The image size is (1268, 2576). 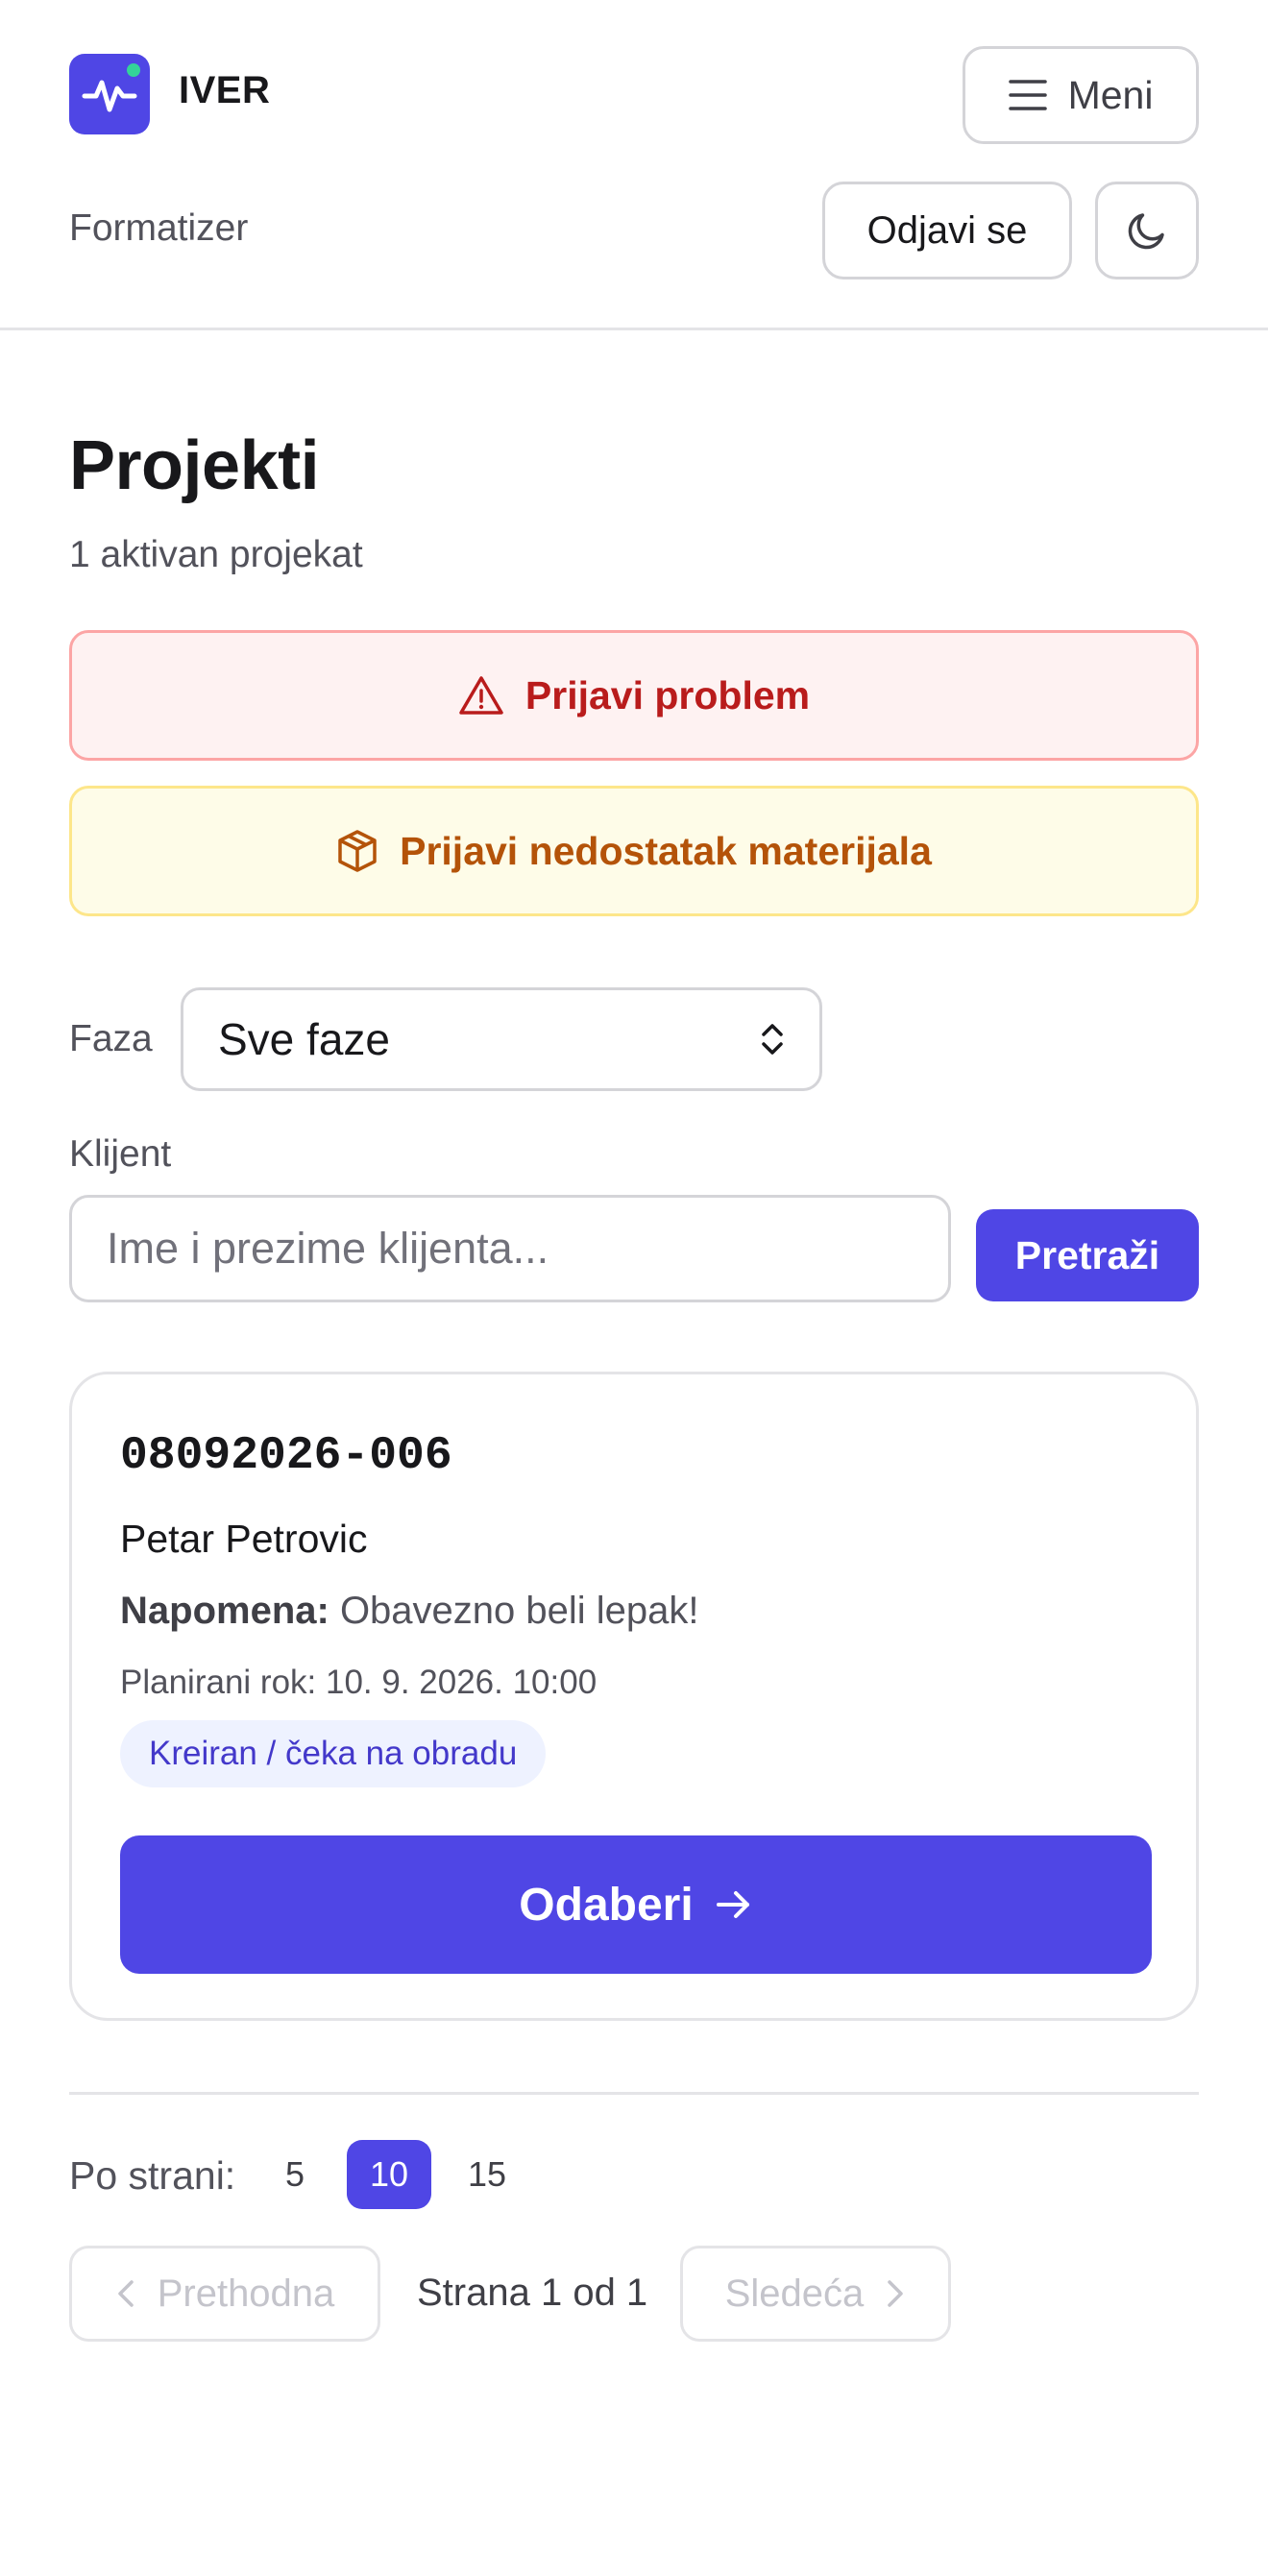 I want to click on report-material-button: Prijavi nedostatak materijala, so click(x=634, y=851).